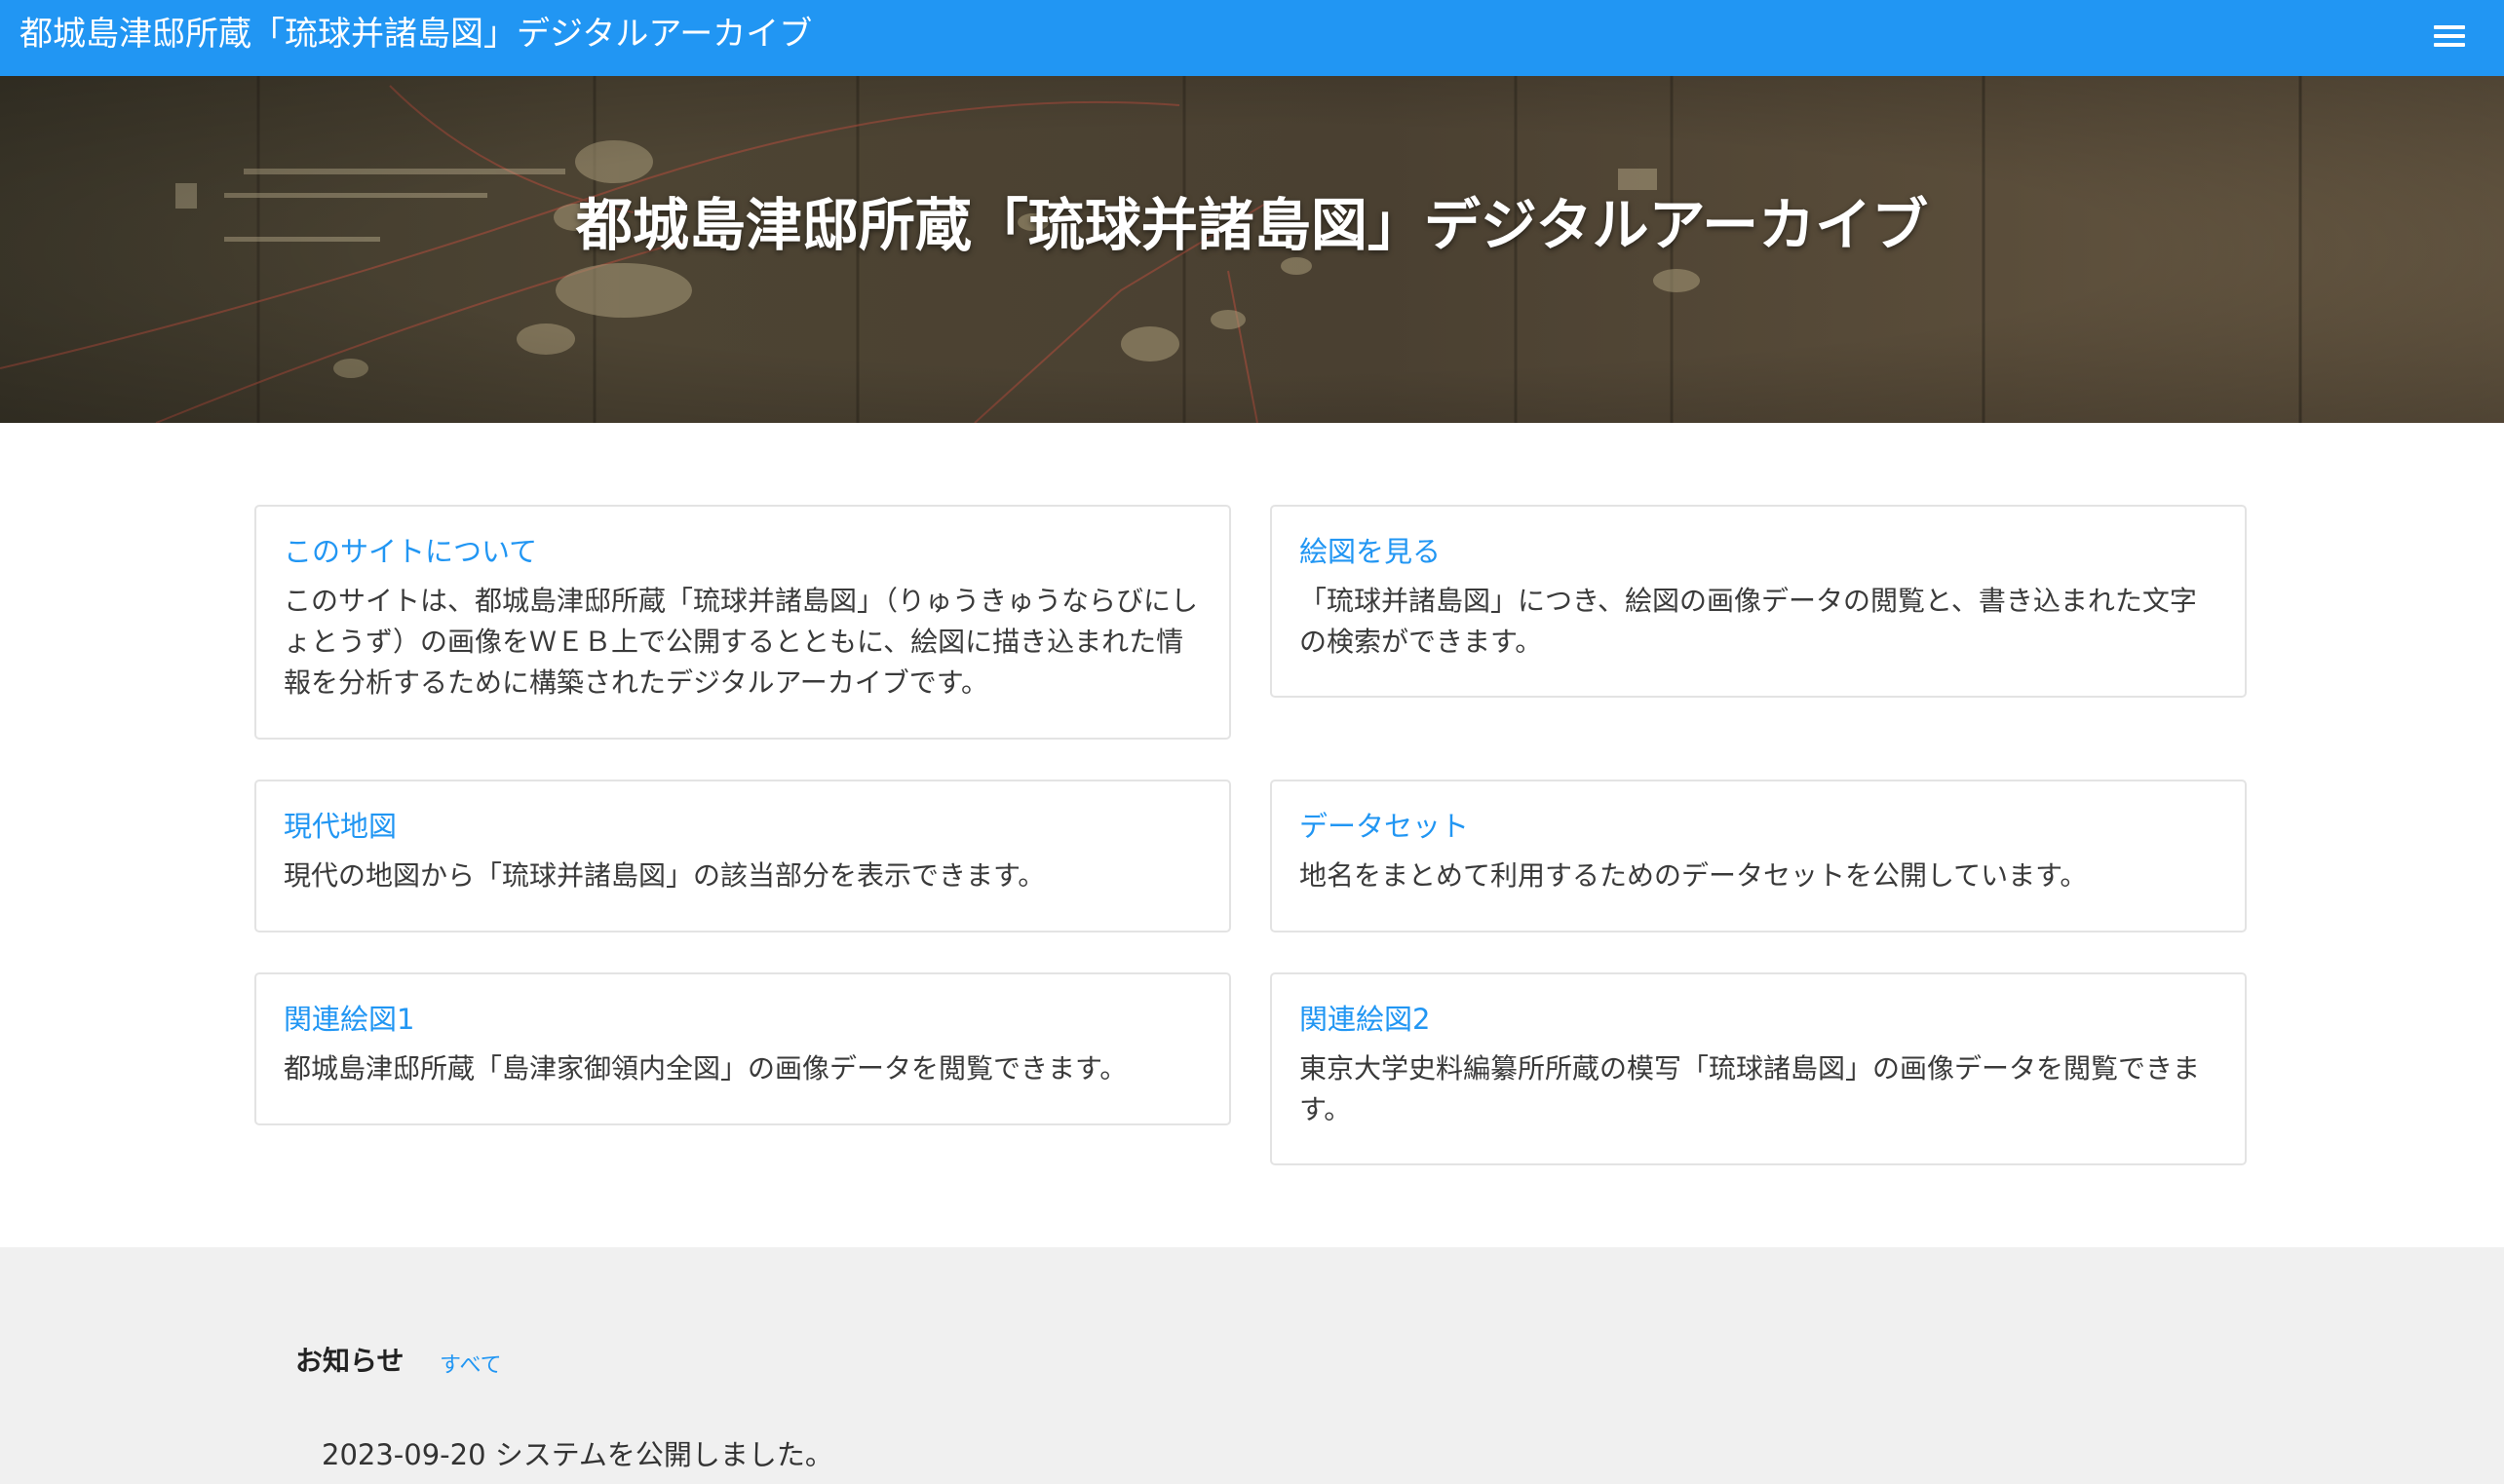 Image resolution: width=2504 pixels, height=1484 pixels. What do you see at coordinates (742, 856) in the screenshot?
I see `card-modern-map: 現代地図 現代の地図から「琉球并諸島図」の該当部分を表示できます。` at bounding box center [742, 856].